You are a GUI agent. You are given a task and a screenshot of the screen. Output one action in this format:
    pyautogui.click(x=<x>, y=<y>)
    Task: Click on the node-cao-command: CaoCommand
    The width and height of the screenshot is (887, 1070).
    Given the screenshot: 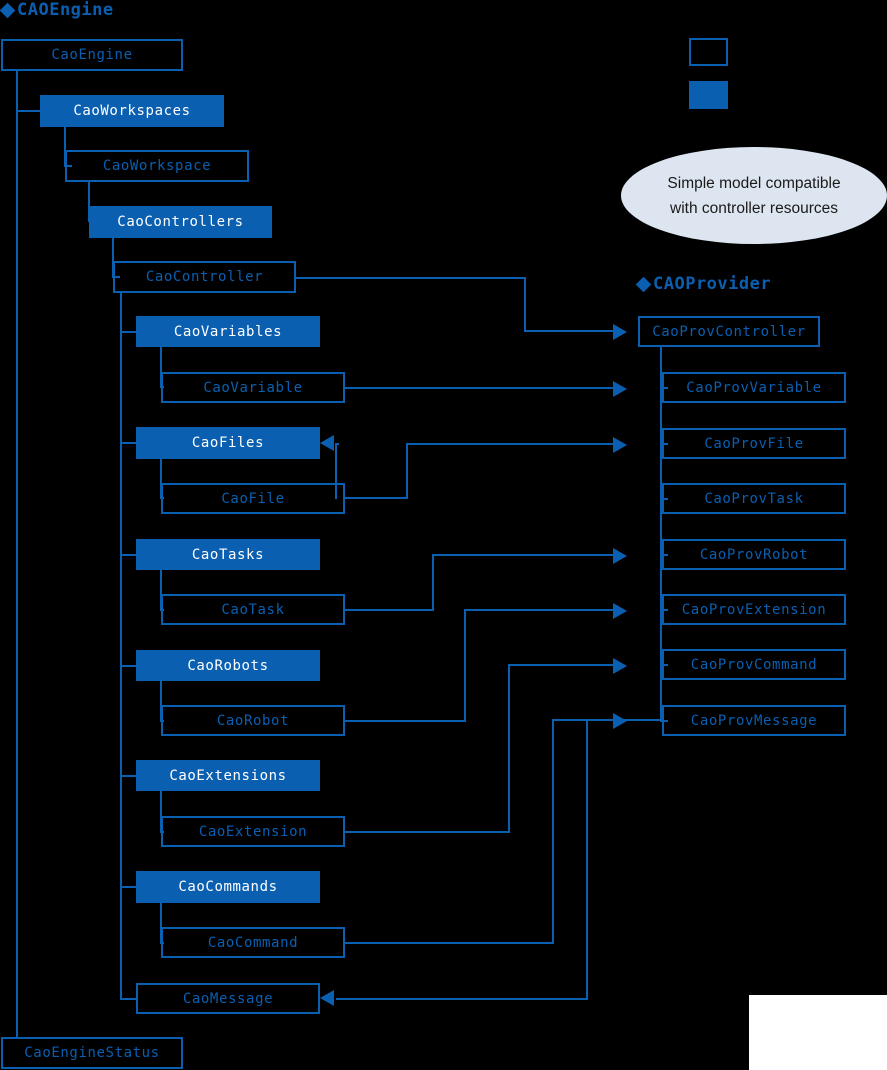 What is the action you would take?
    pyautogui.click(x=253, y=942)
    